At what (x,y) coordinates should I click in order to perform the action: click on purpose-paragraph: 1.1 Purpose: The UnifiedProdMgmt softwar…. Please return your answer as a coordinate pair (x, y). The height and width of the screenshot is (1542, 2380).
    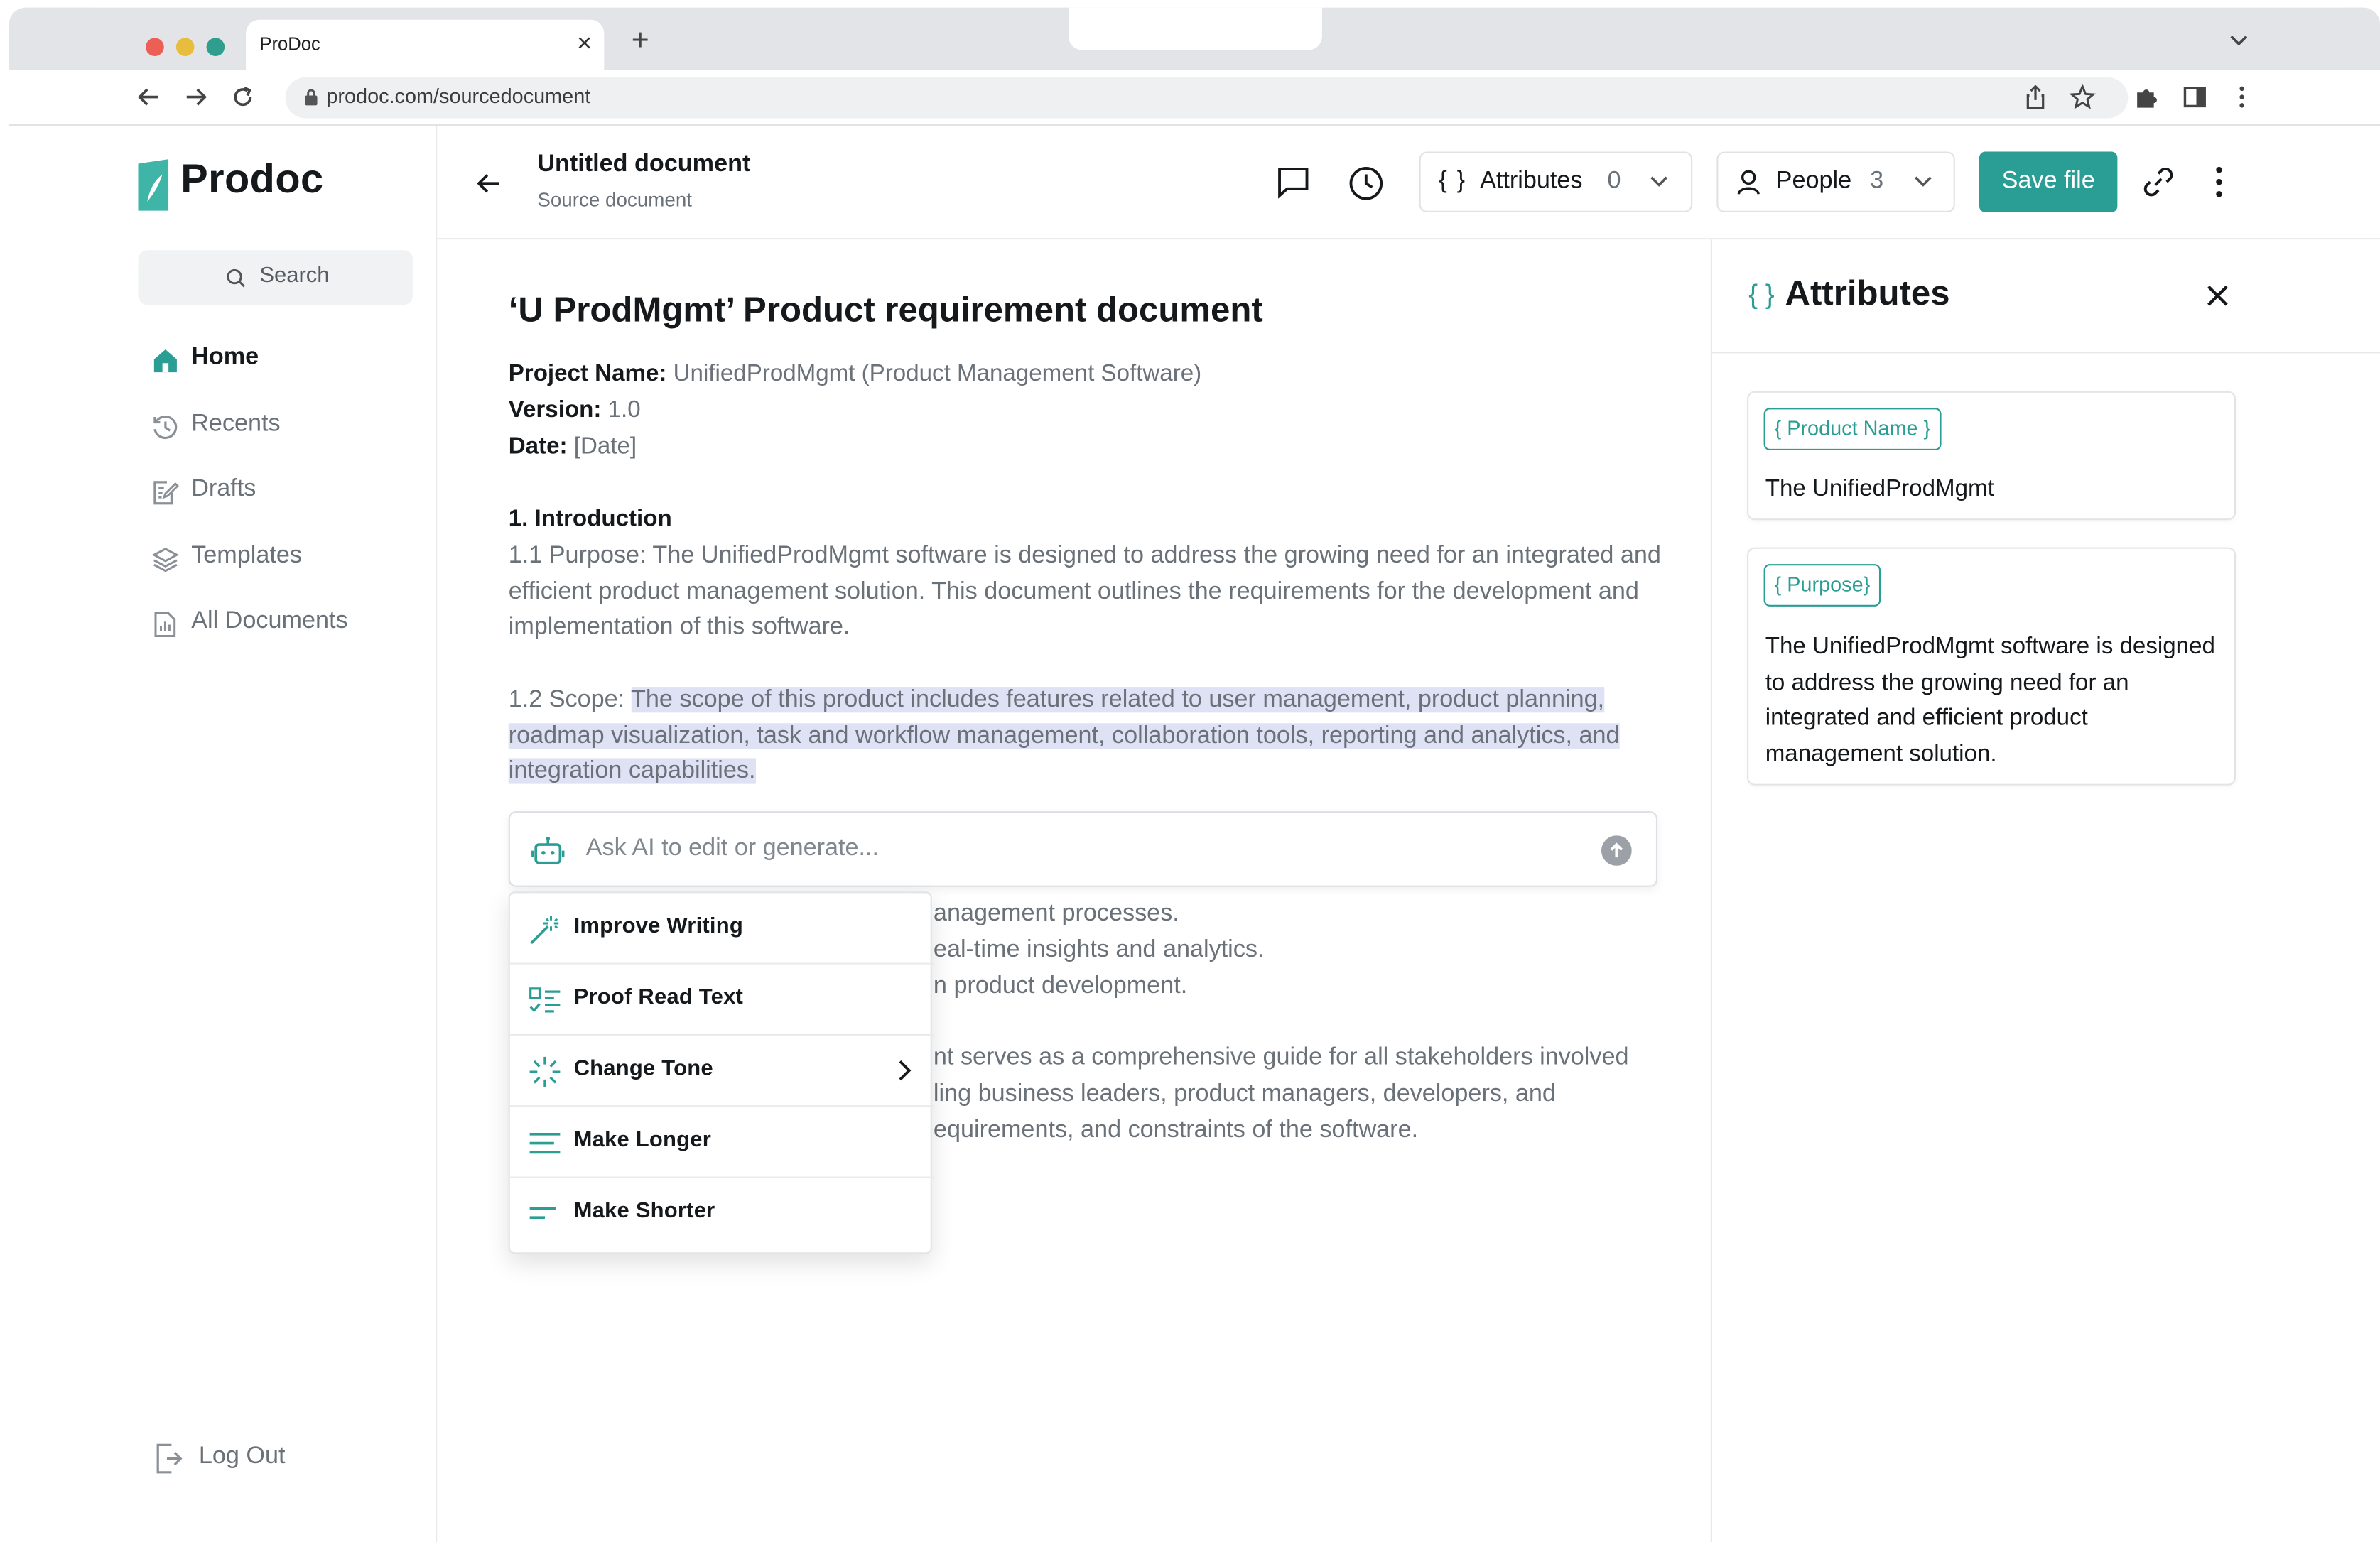
    Looking at the image, I should click on (1085, 592).